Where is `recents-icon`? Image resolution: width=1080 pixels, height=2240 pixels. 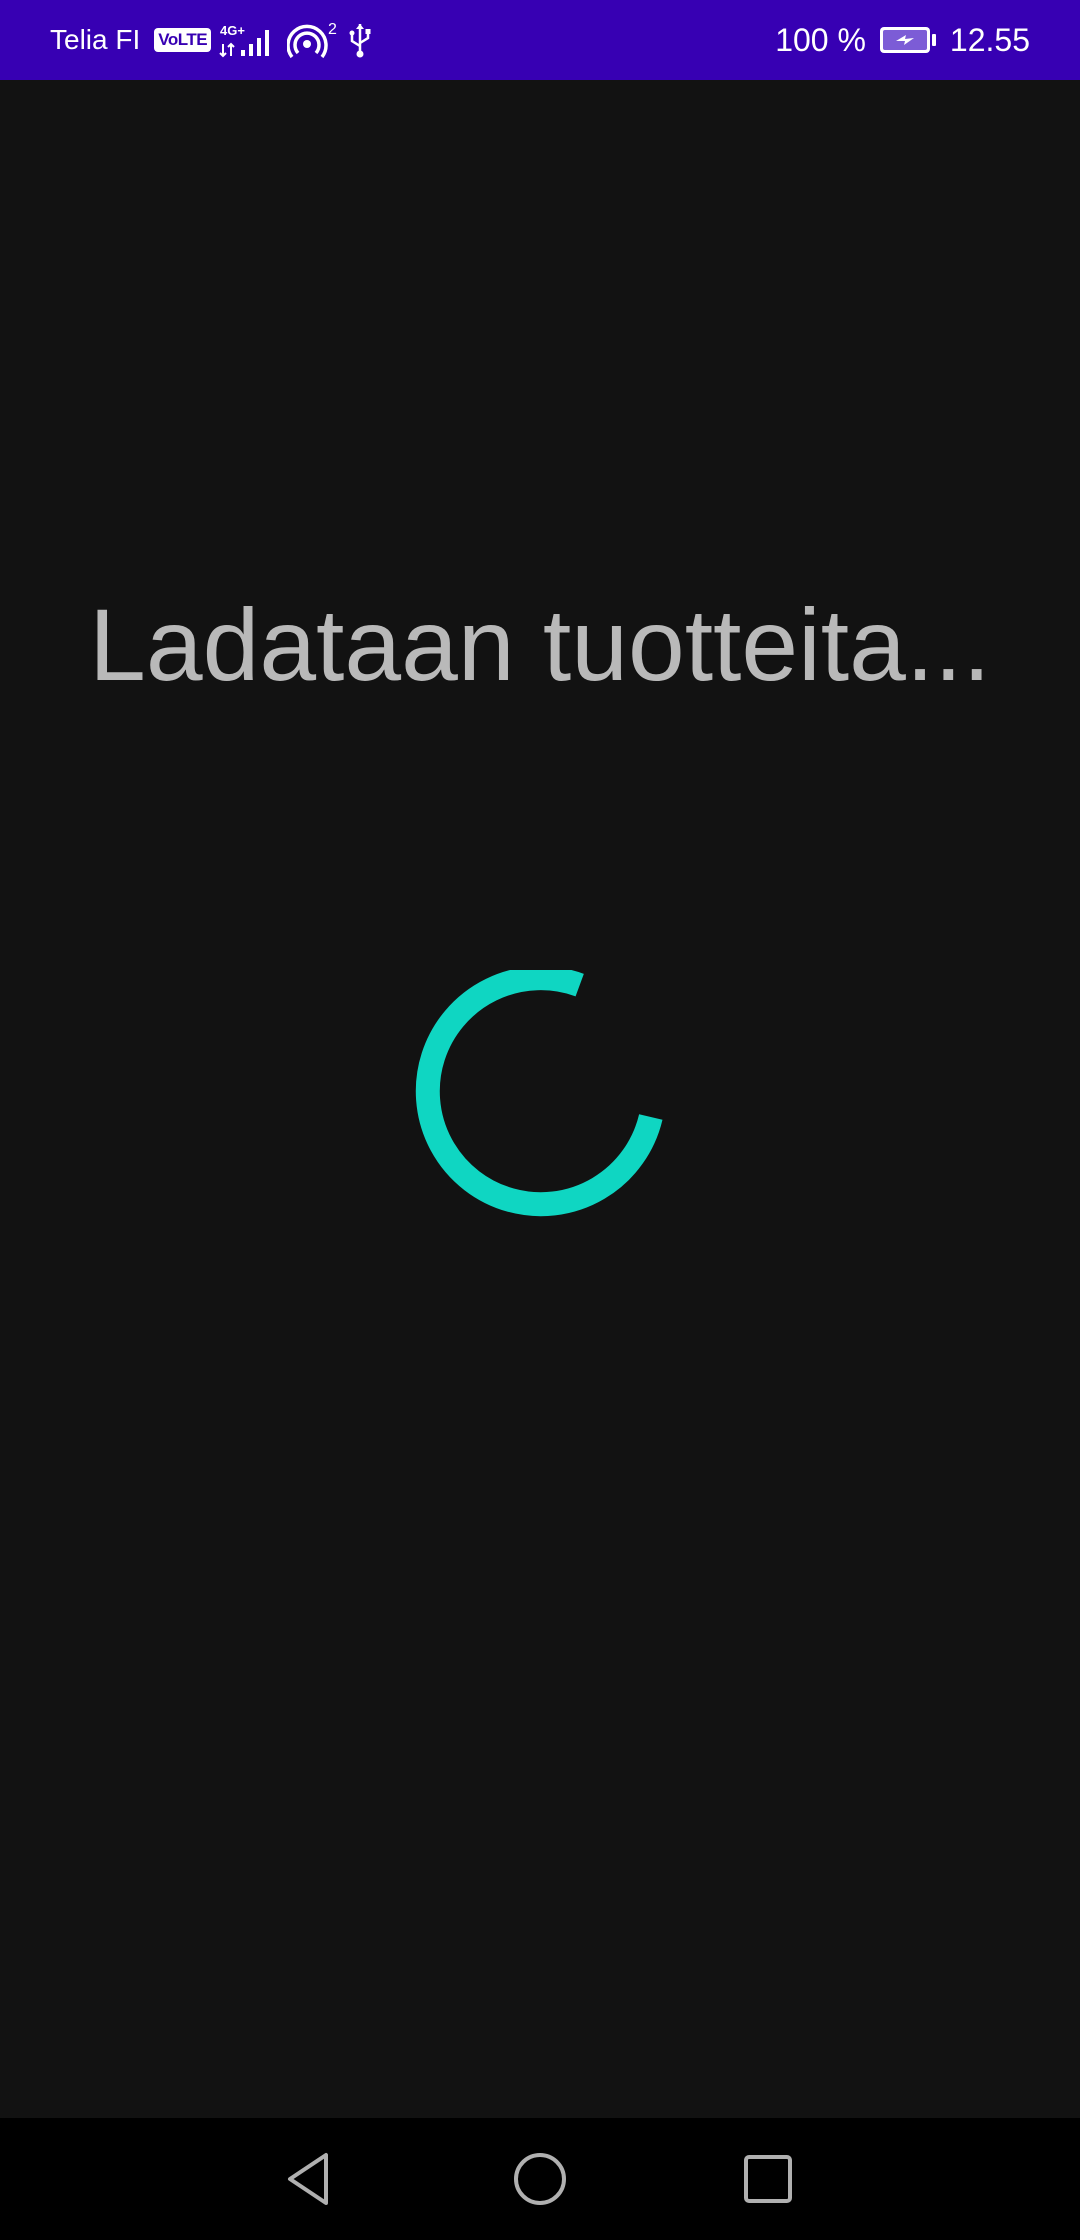
recents-icon is located at coordinates (768, 2179).